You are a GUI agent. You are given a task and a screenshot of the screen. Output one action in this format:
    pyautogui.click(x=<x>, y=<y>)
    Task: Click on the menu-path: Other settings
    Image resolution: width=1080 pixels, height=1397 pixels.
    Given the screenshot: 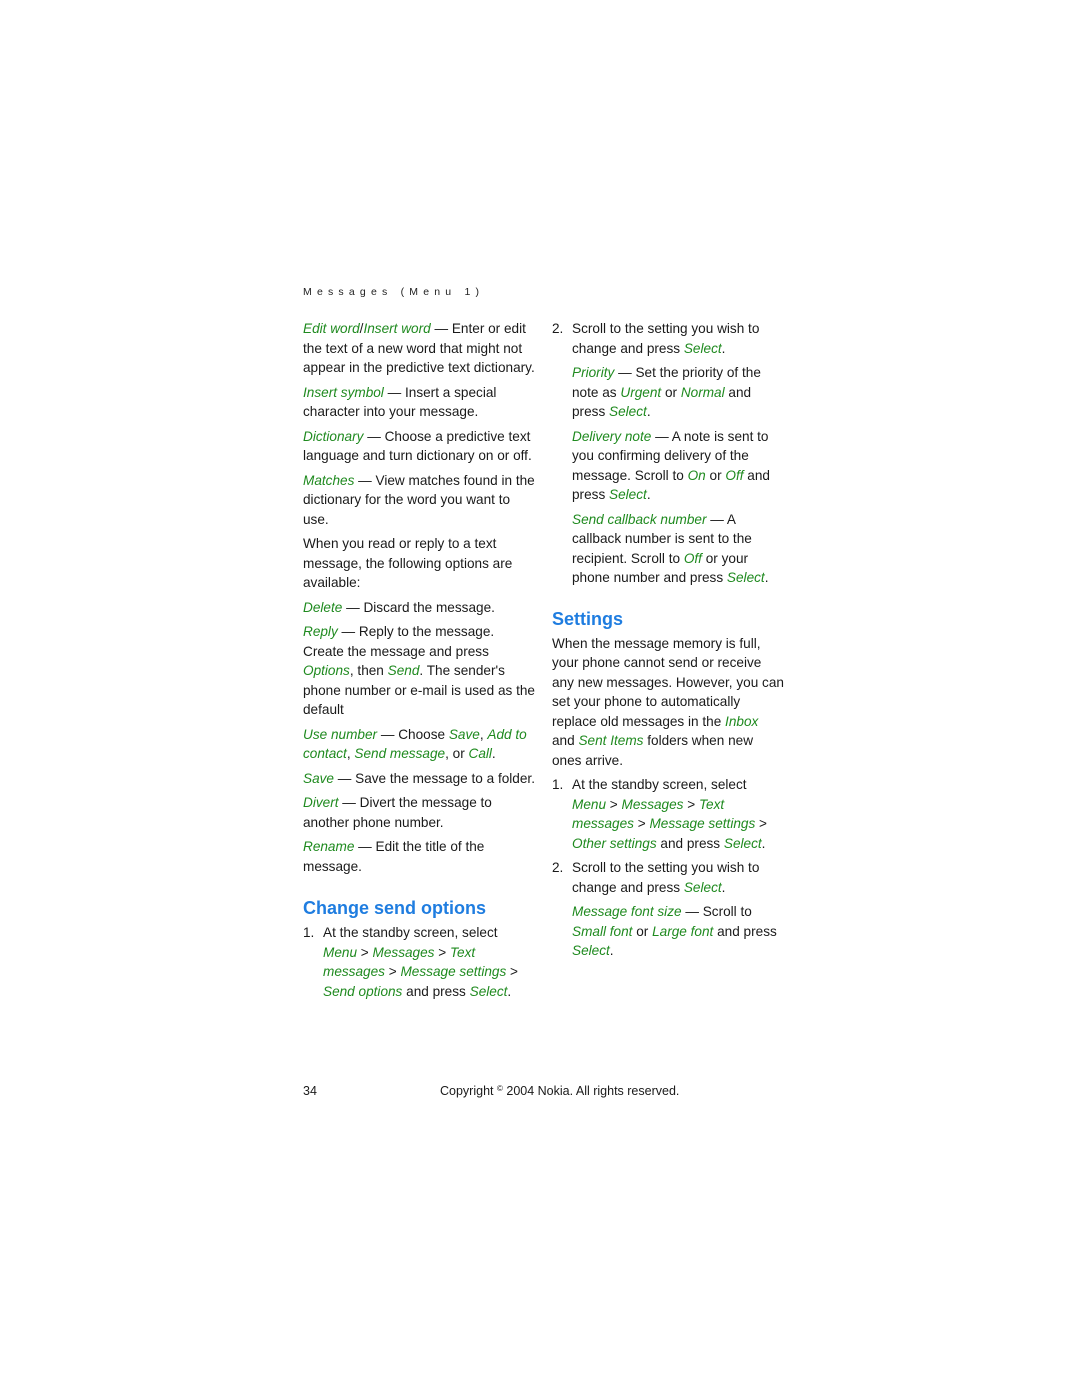 What is the action you would take?
    pyautogui.click(x=614, y=843)
    